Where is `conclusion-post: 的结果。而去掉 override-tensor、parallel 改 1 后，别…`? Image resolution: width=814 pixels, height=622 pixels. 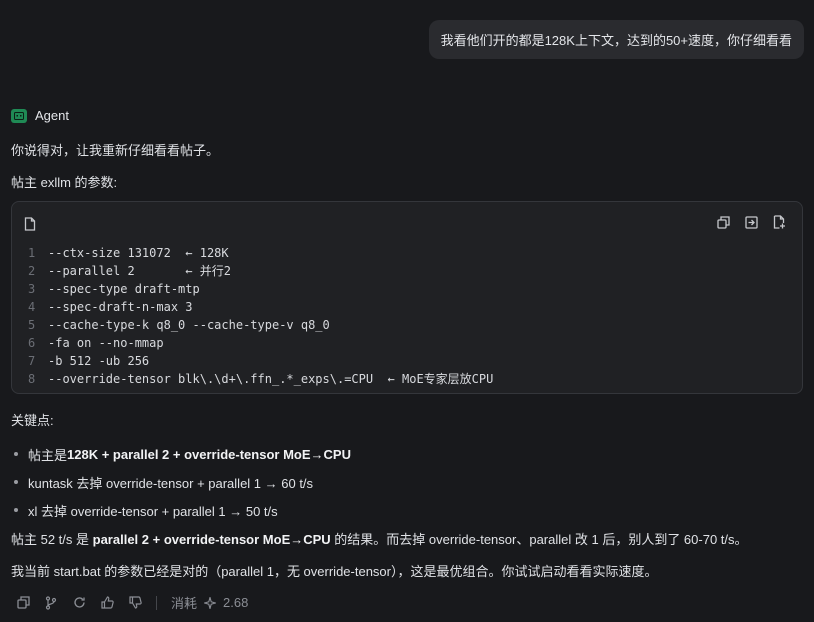
conclusion-post: 的结果。而去掉 override-tensor、parallel 改 1 后，别… is located at coordinates (539, 539).